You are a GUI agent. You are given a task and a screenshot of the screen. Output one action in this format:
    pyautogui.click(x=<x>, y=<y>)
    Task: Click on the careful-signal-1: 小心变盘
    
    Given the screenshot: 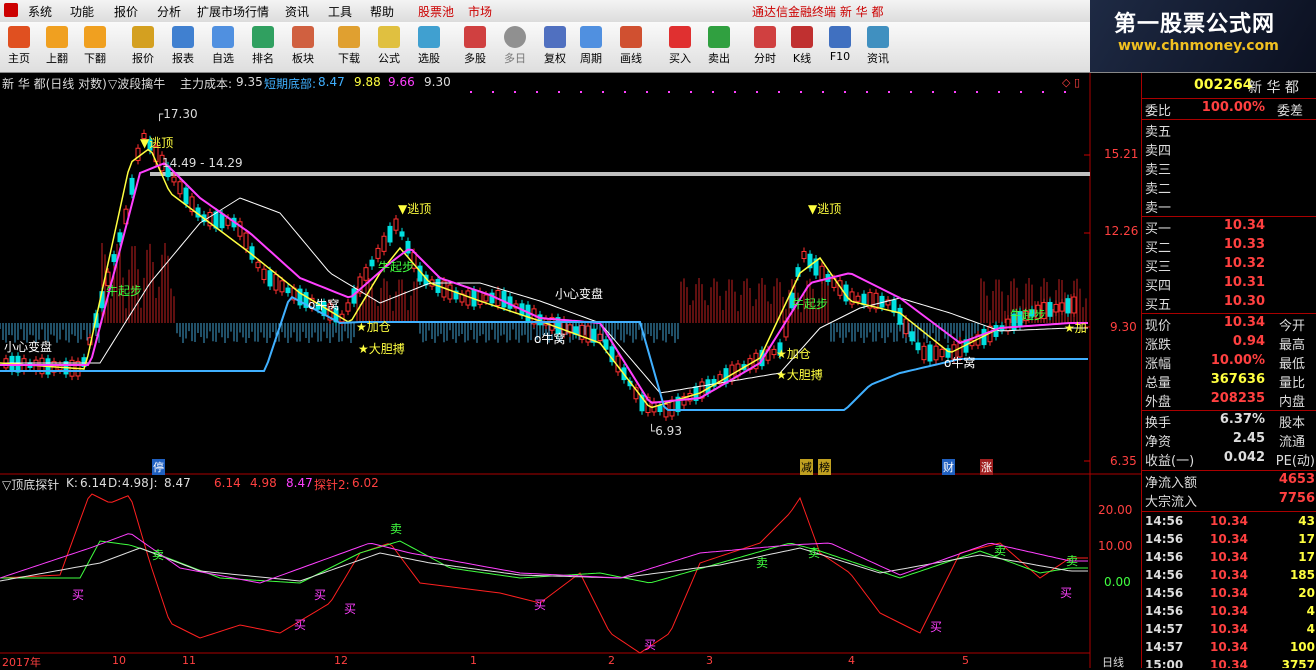 What is the action you would take?
    pyautogui.click(x=28, y=347)
    